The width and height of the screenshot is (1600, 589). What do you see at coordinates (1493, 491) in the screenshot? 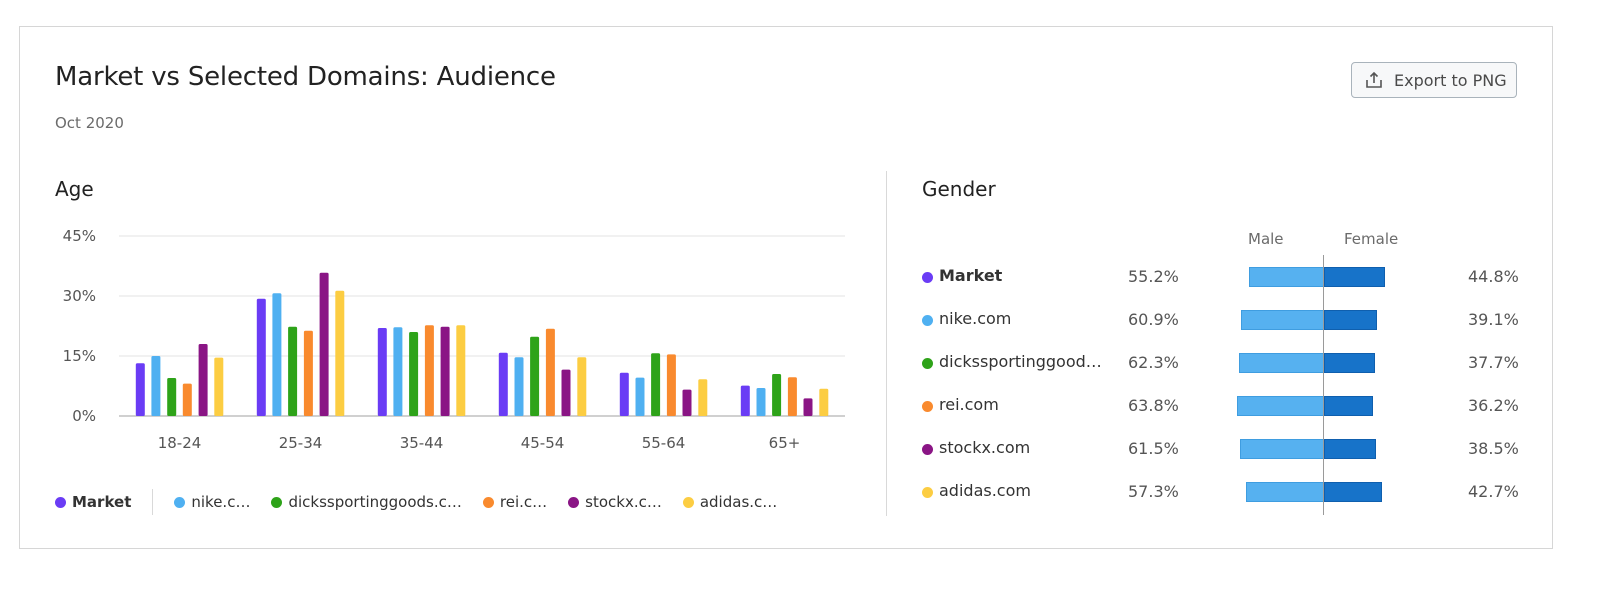
I see `female-percent-label: 42.7%` at bounding box center [1493, 491].